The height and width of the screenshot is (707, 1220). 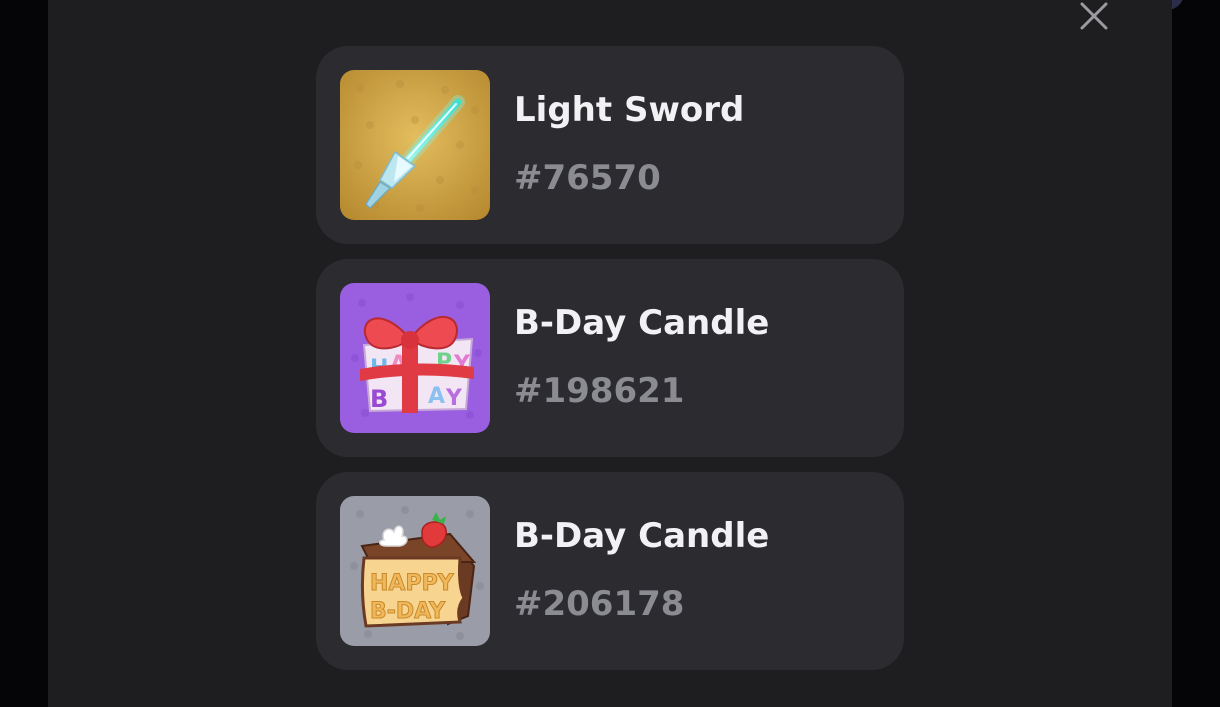 I want to click on svg-text: B-DAY, so click(x=408, y=611).